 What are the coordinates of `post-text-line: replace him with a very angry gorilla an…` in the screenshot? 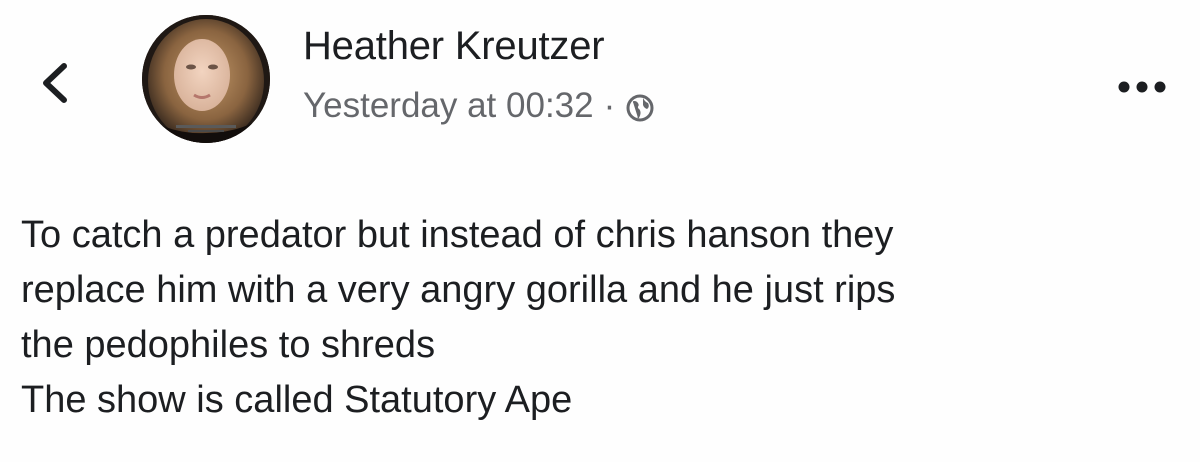 It's located at (458, 290).